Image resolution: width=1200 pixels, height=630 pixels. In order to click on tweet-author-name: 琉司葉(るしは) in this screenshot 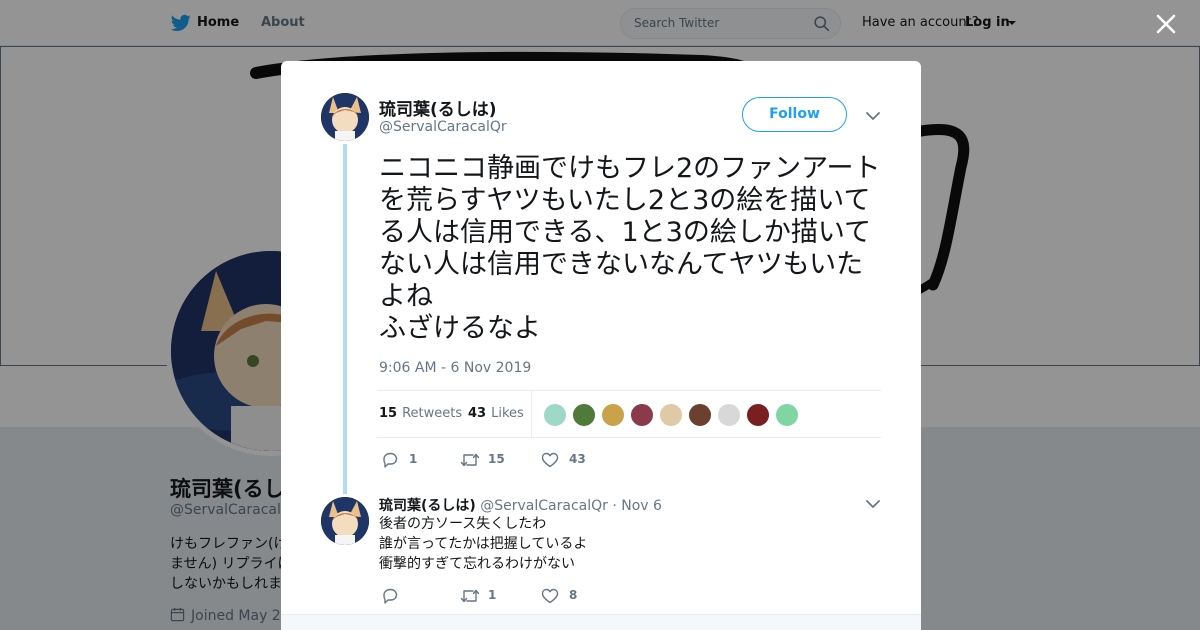, I will do `click(438, 107)`.